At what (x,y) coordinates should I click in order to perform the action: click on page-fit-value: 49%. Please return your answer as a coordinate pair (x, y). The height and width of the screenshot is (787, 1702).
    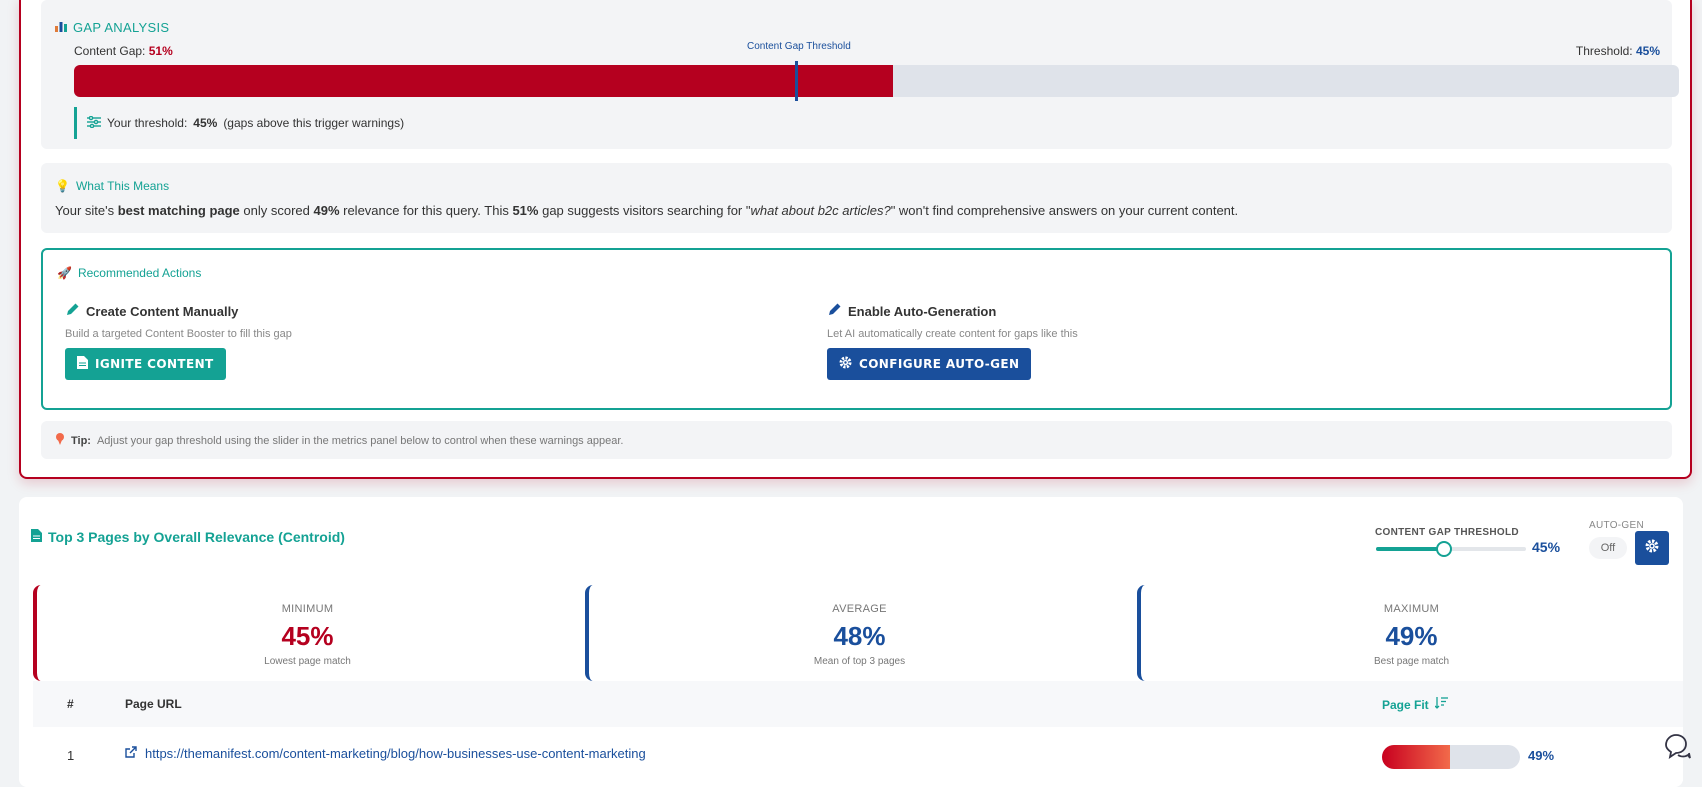
    Looking at the image, I should click on (1541, 755).